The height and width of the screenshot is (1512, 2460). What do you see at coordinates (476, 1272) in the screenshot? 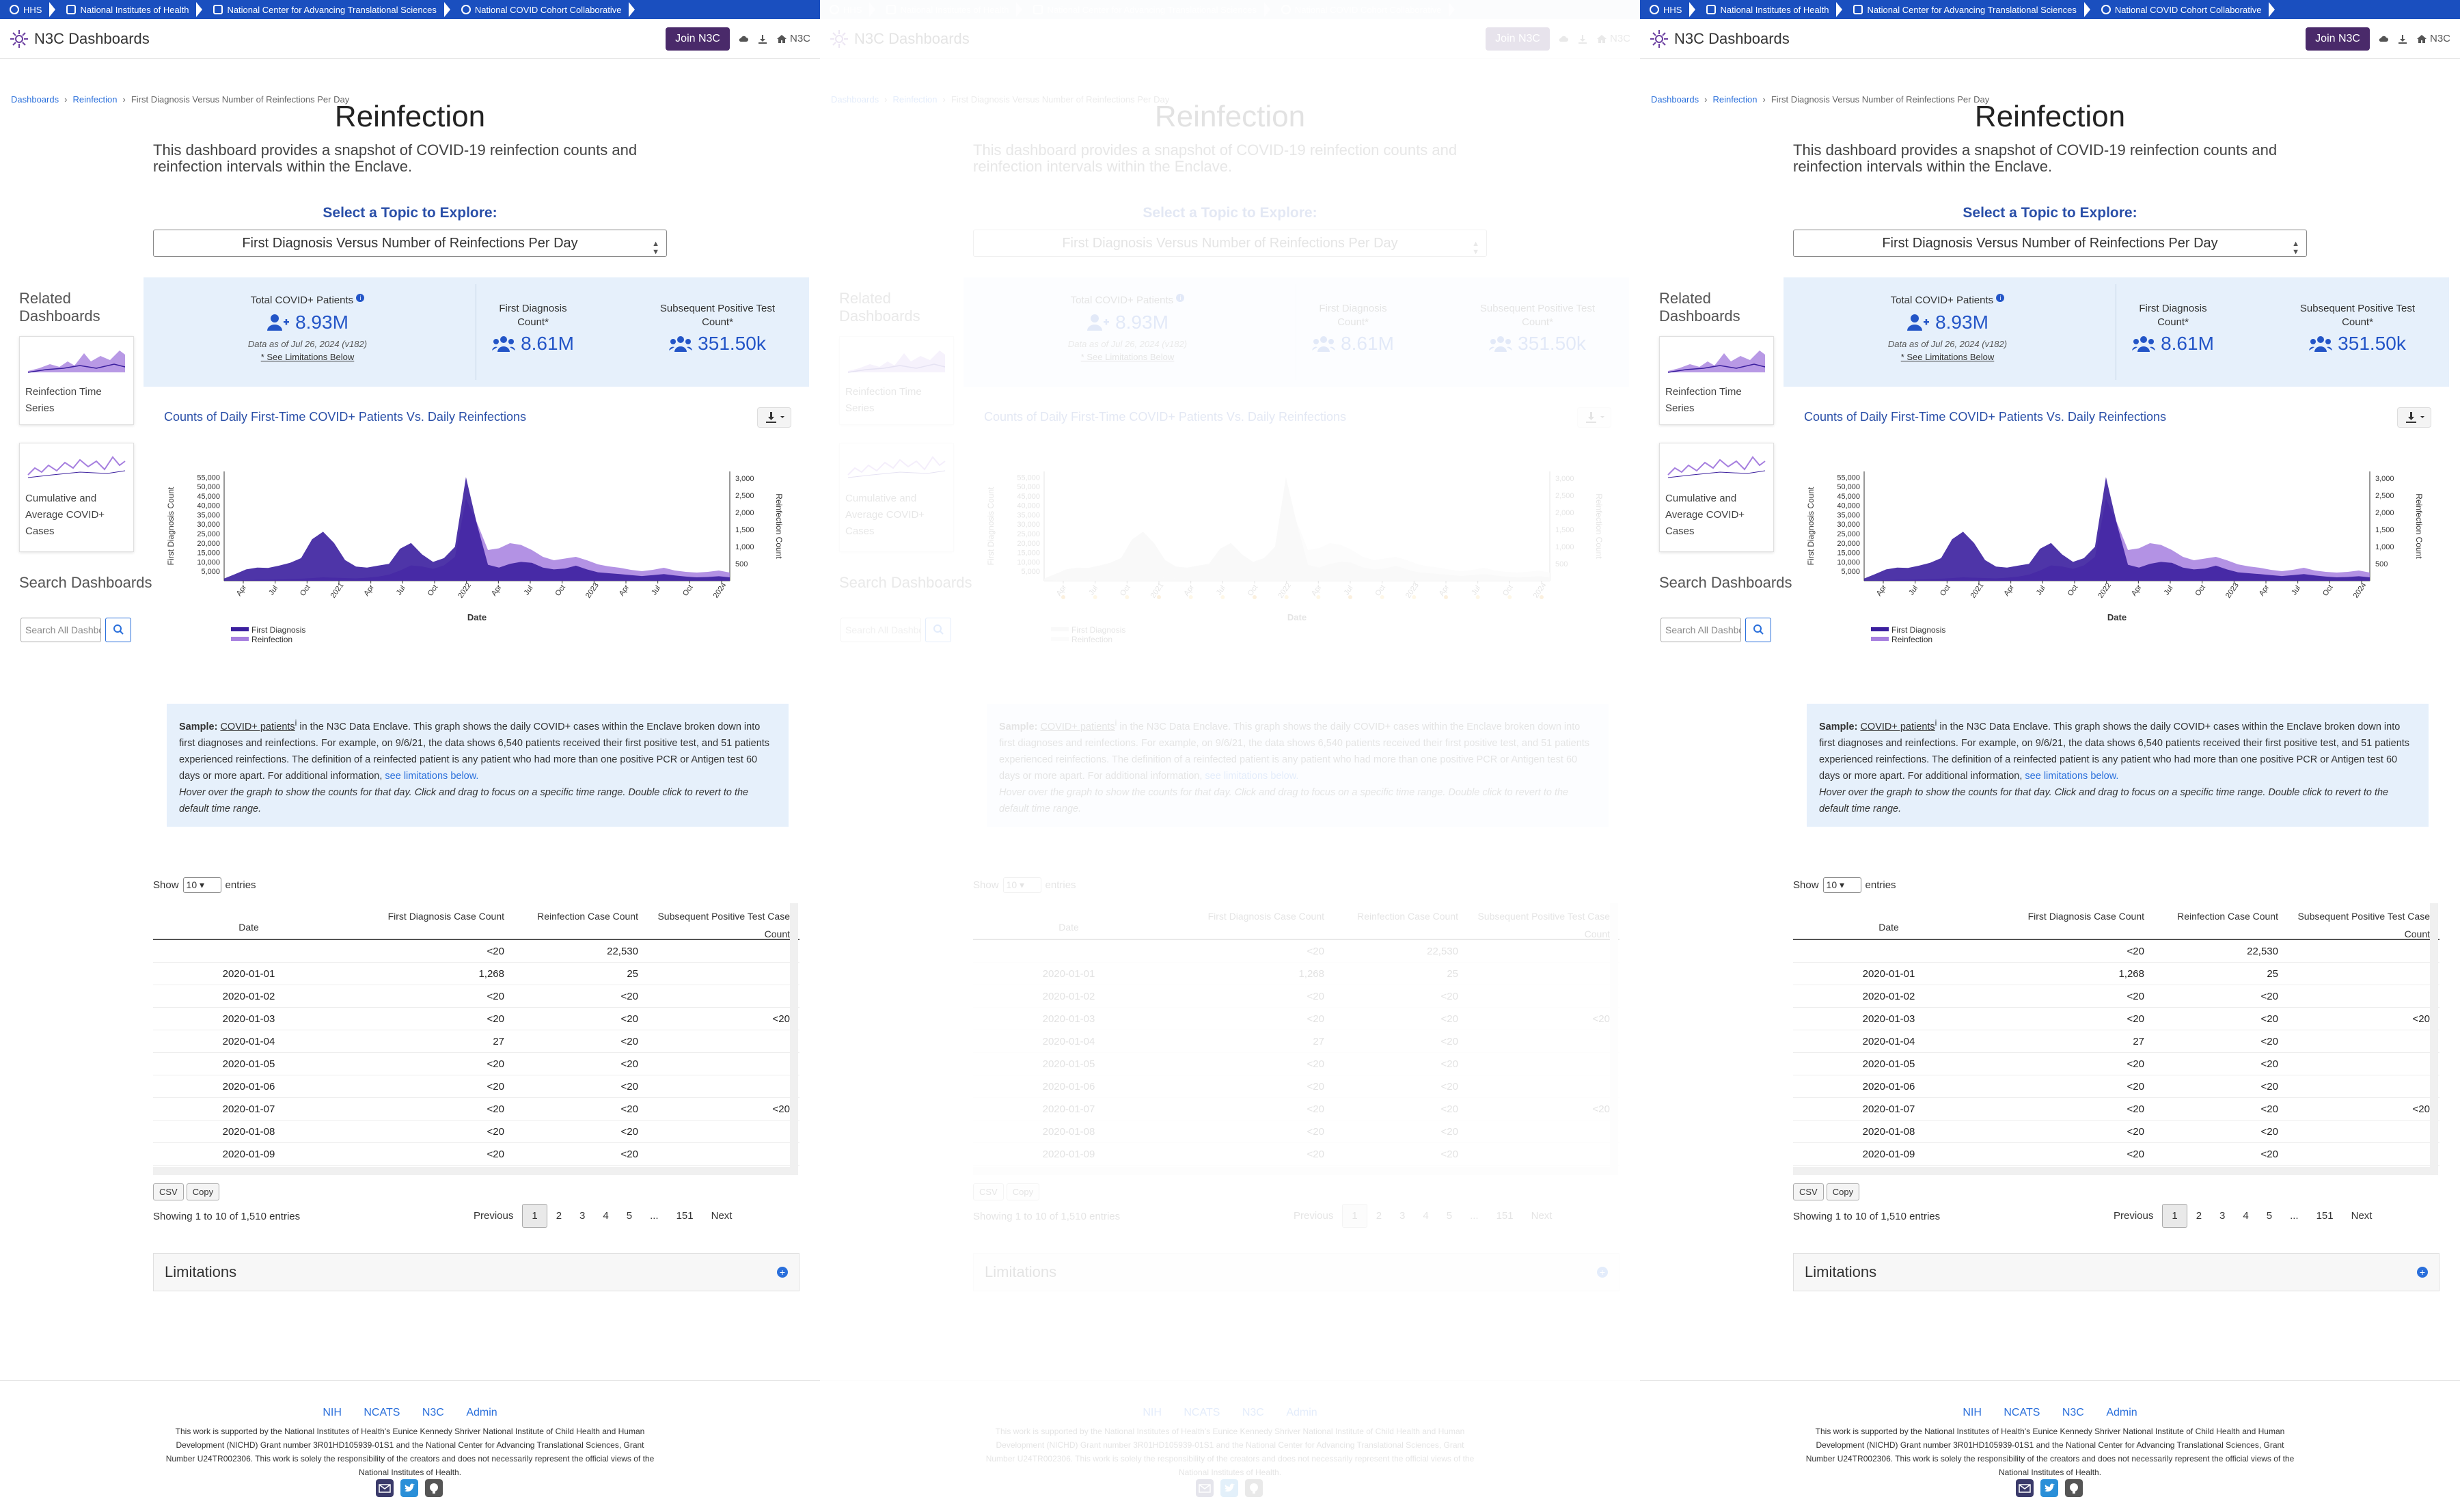
I see `limitations-accordion: Limitations +` at bounding box center [476, 1272].